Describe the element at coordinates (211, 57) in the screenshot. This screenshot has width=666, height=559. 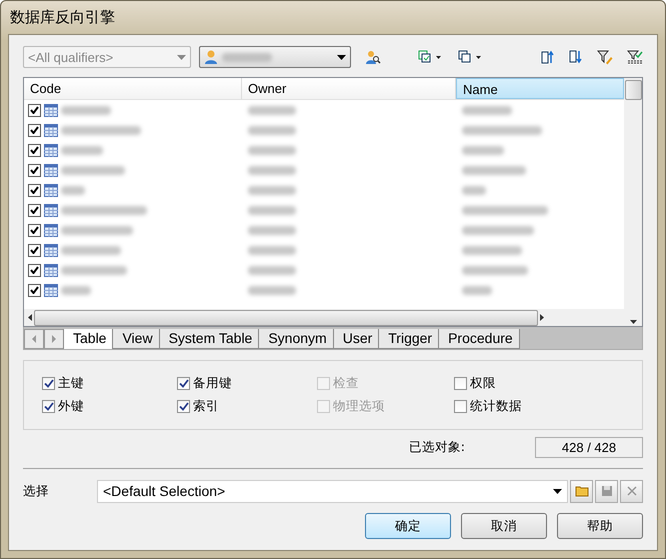
I see `user-icon` at that location.